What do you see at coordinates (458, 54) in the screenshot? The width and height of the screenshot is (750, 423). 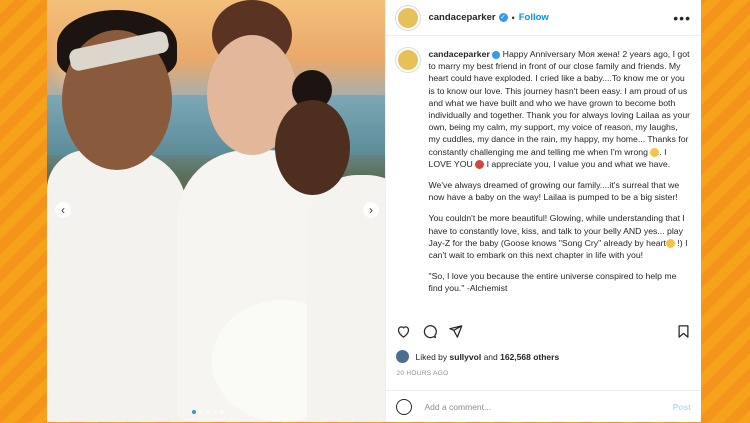 I see `caption-username: candaceparker` at bounding box center [458, 54].